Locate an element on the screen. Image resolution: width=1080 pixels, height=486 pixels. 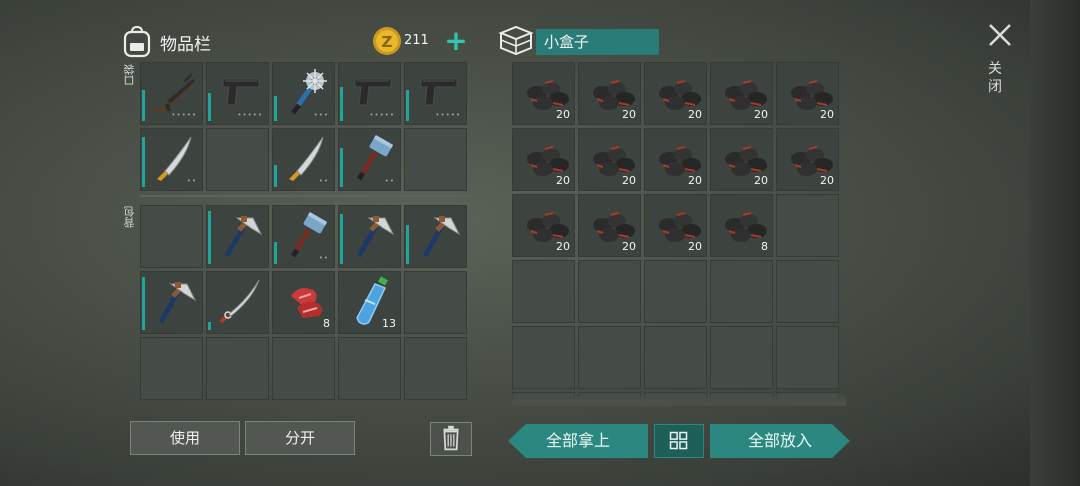
take-all-button: 全部拿上 is located at coordinates (578, 441).